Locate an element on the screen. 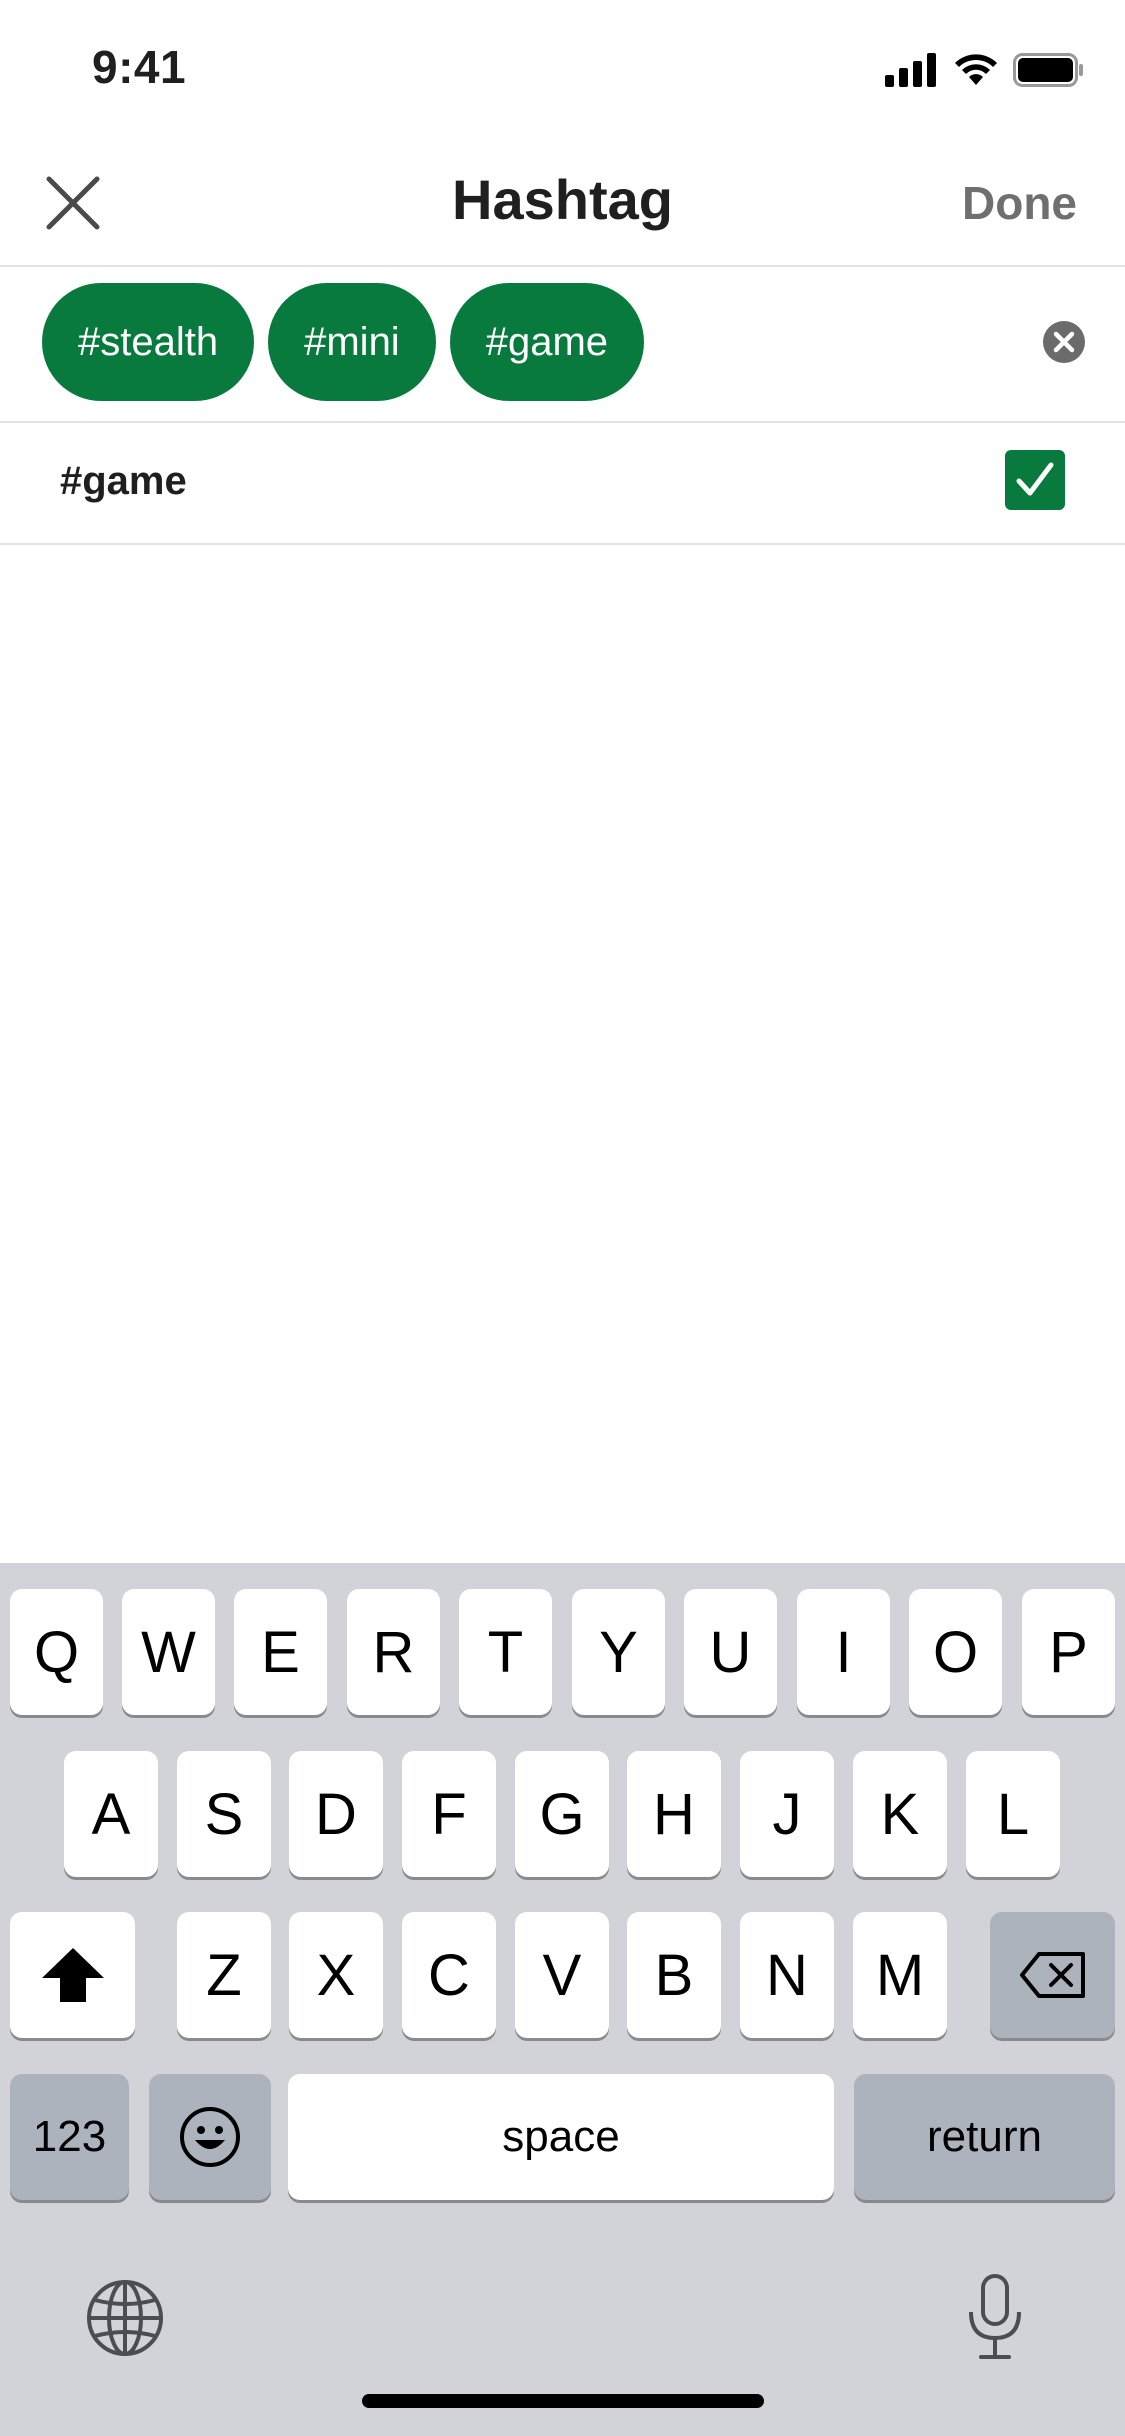 The width and height of the screenshot is (1125, 2436). navigation-bar: Hashtag Done is located at coordinates (562, 203).